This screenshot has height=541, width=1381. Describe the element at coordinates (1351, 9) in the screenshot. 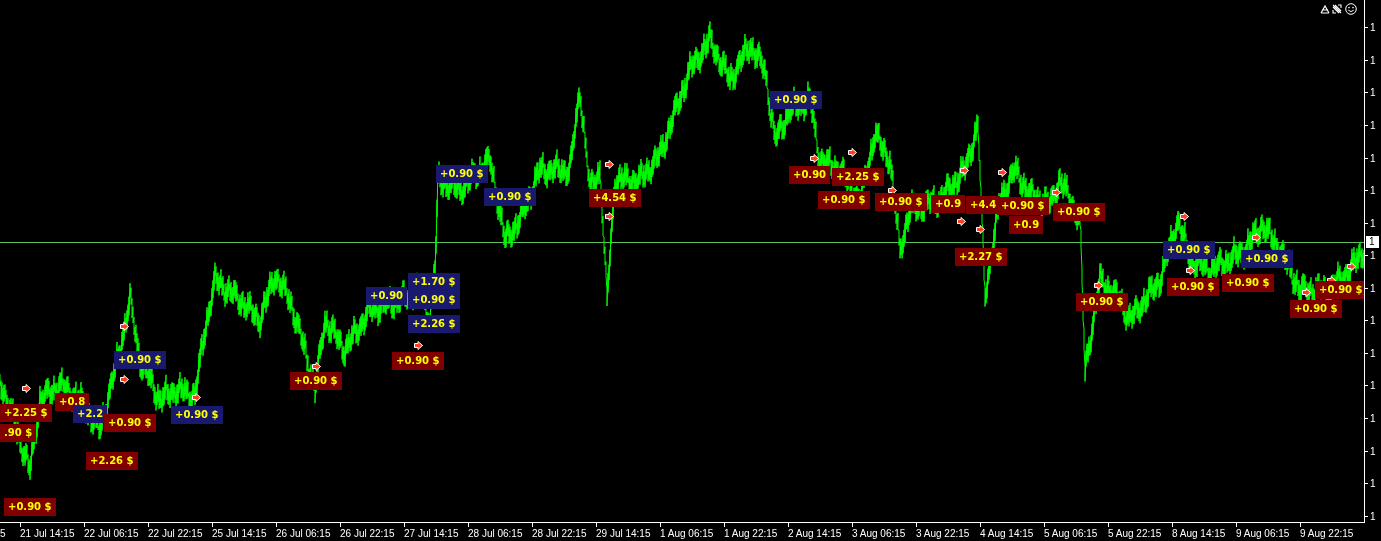

I see `smiley-icon` at that location.